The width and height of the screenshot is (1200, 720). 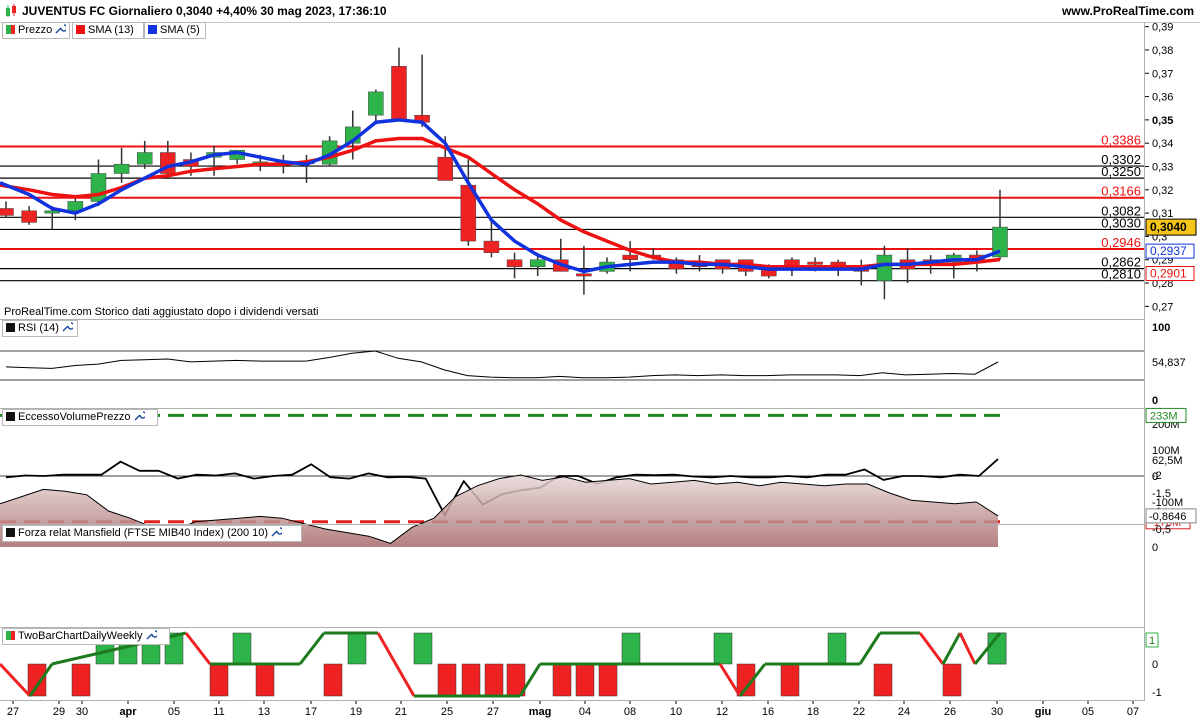 What do you see at coordinates (1121, 191) in the screenshot?
I see `horizontal-level-label: 0,3166` at bounding box center [1121, 191].